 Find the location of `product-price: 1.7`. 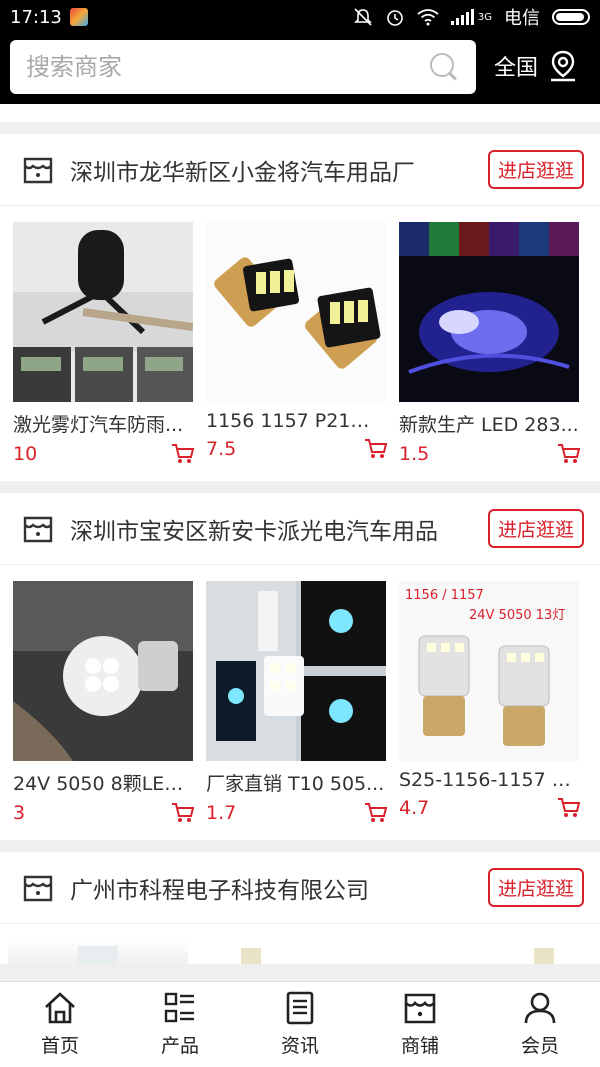

product-price: 1.7 is located at coordinates (221, 813).